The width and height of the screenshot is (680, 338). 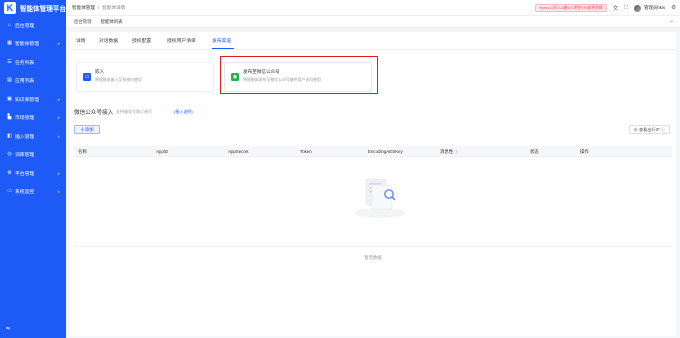 I want to click on sidebar-item-apps: ▤ 应用列表, so click(x=33, y=81).